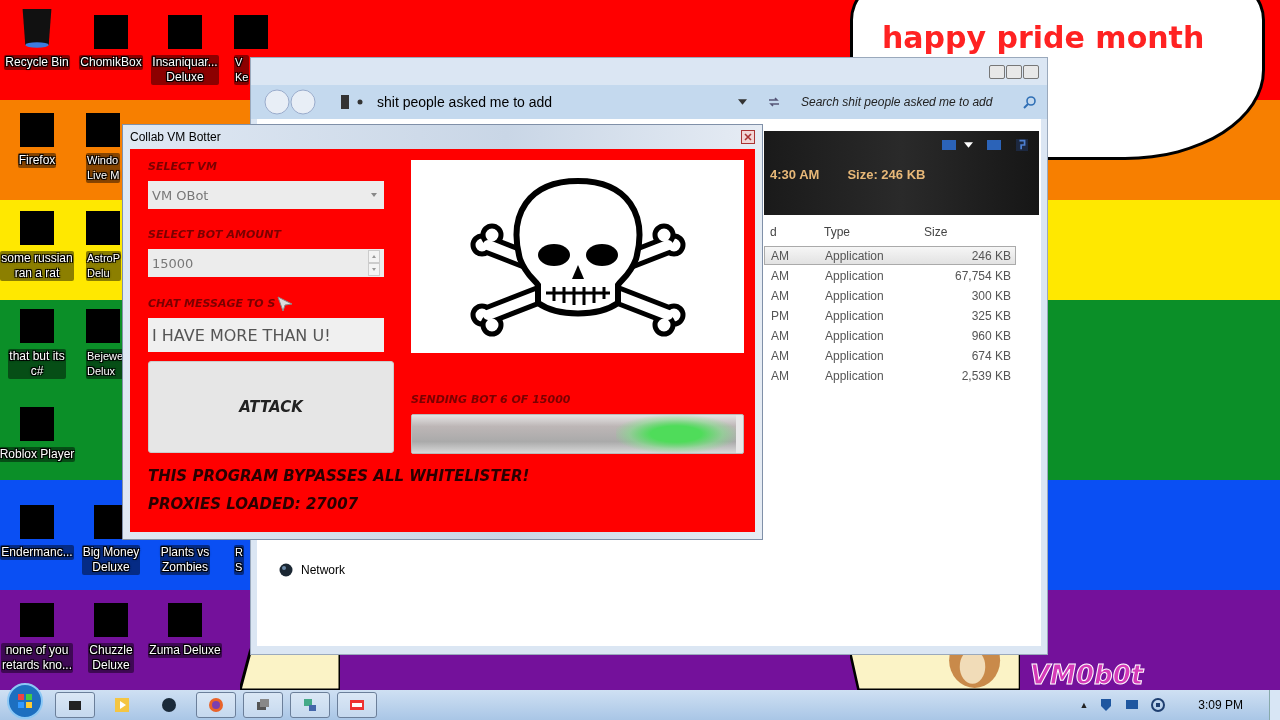  I want to click on field-label: SELECT VM, so click(183, 167).